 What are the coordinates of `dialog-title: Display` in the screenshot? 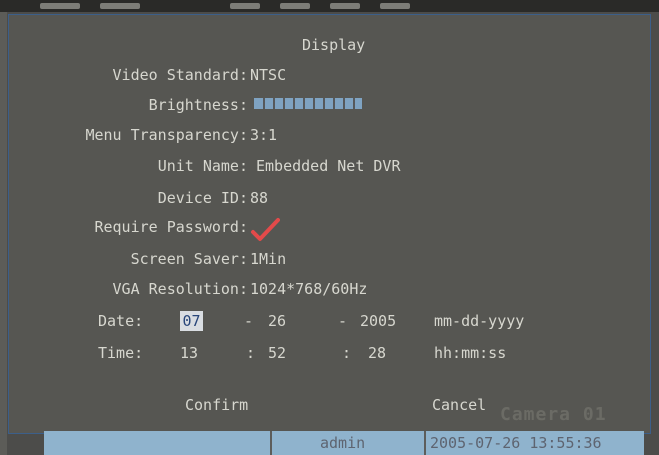 It's located at (334, 45).